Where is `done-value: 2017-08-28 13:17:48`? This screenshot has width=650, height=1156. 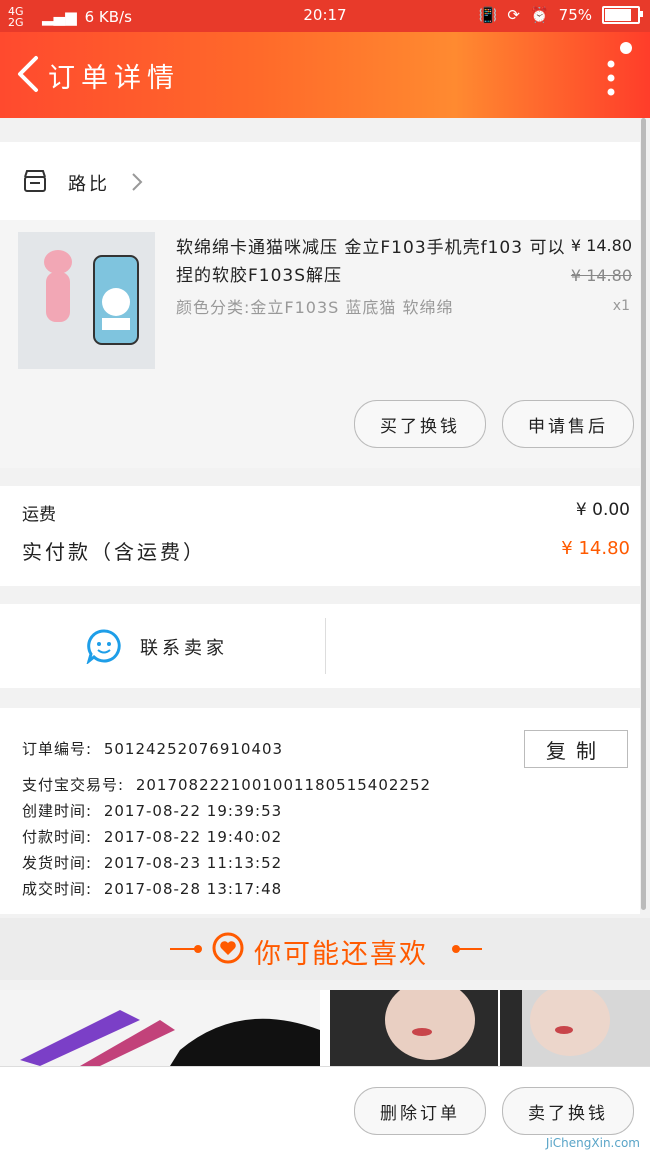
done-value: 2017-08-28 13:17:48 is located at coordinates (193, 889).